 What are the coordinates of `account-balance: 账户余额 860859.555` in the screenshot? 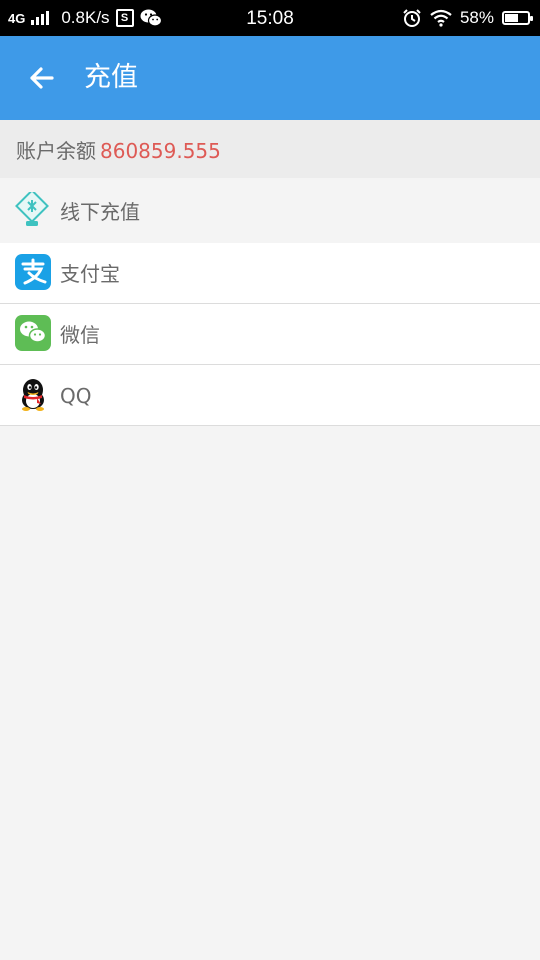 It's located at (270, 149).